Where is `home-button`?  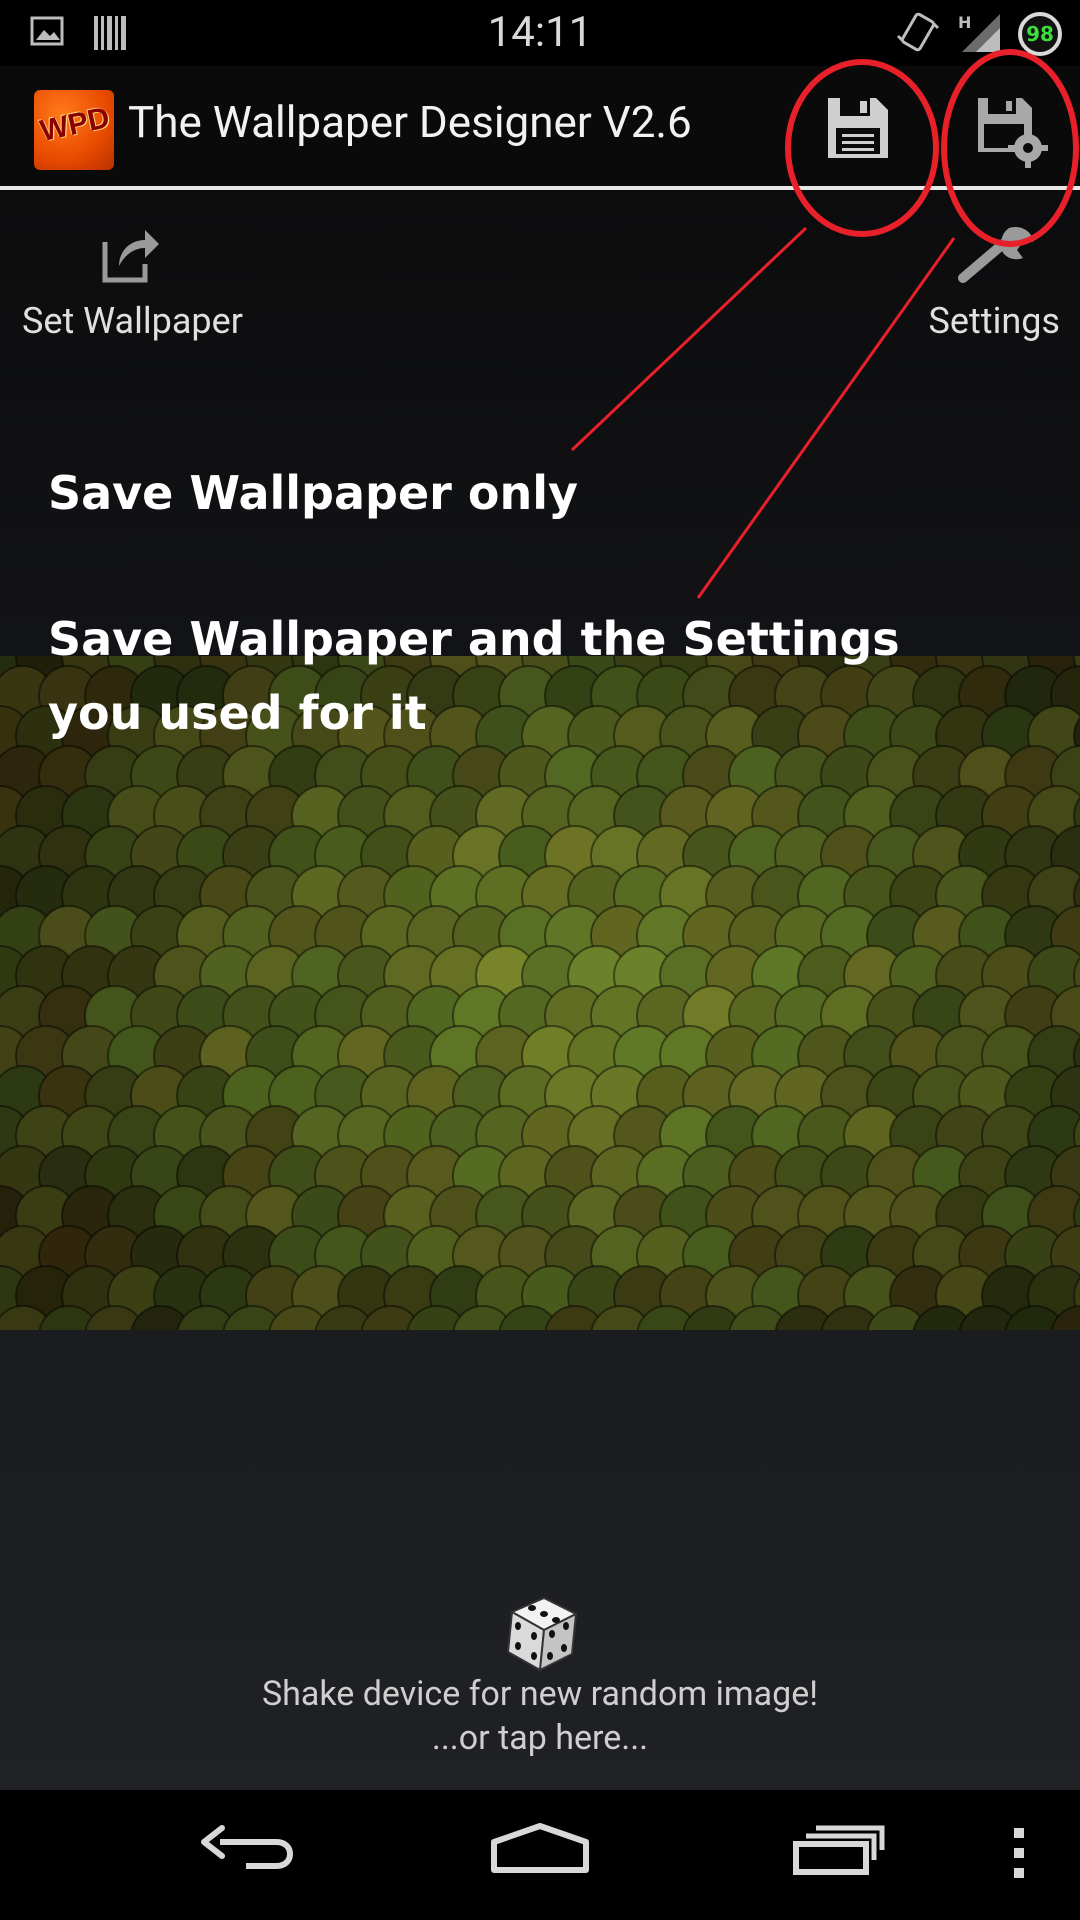 home-button is located at coordinates (541, 1855).